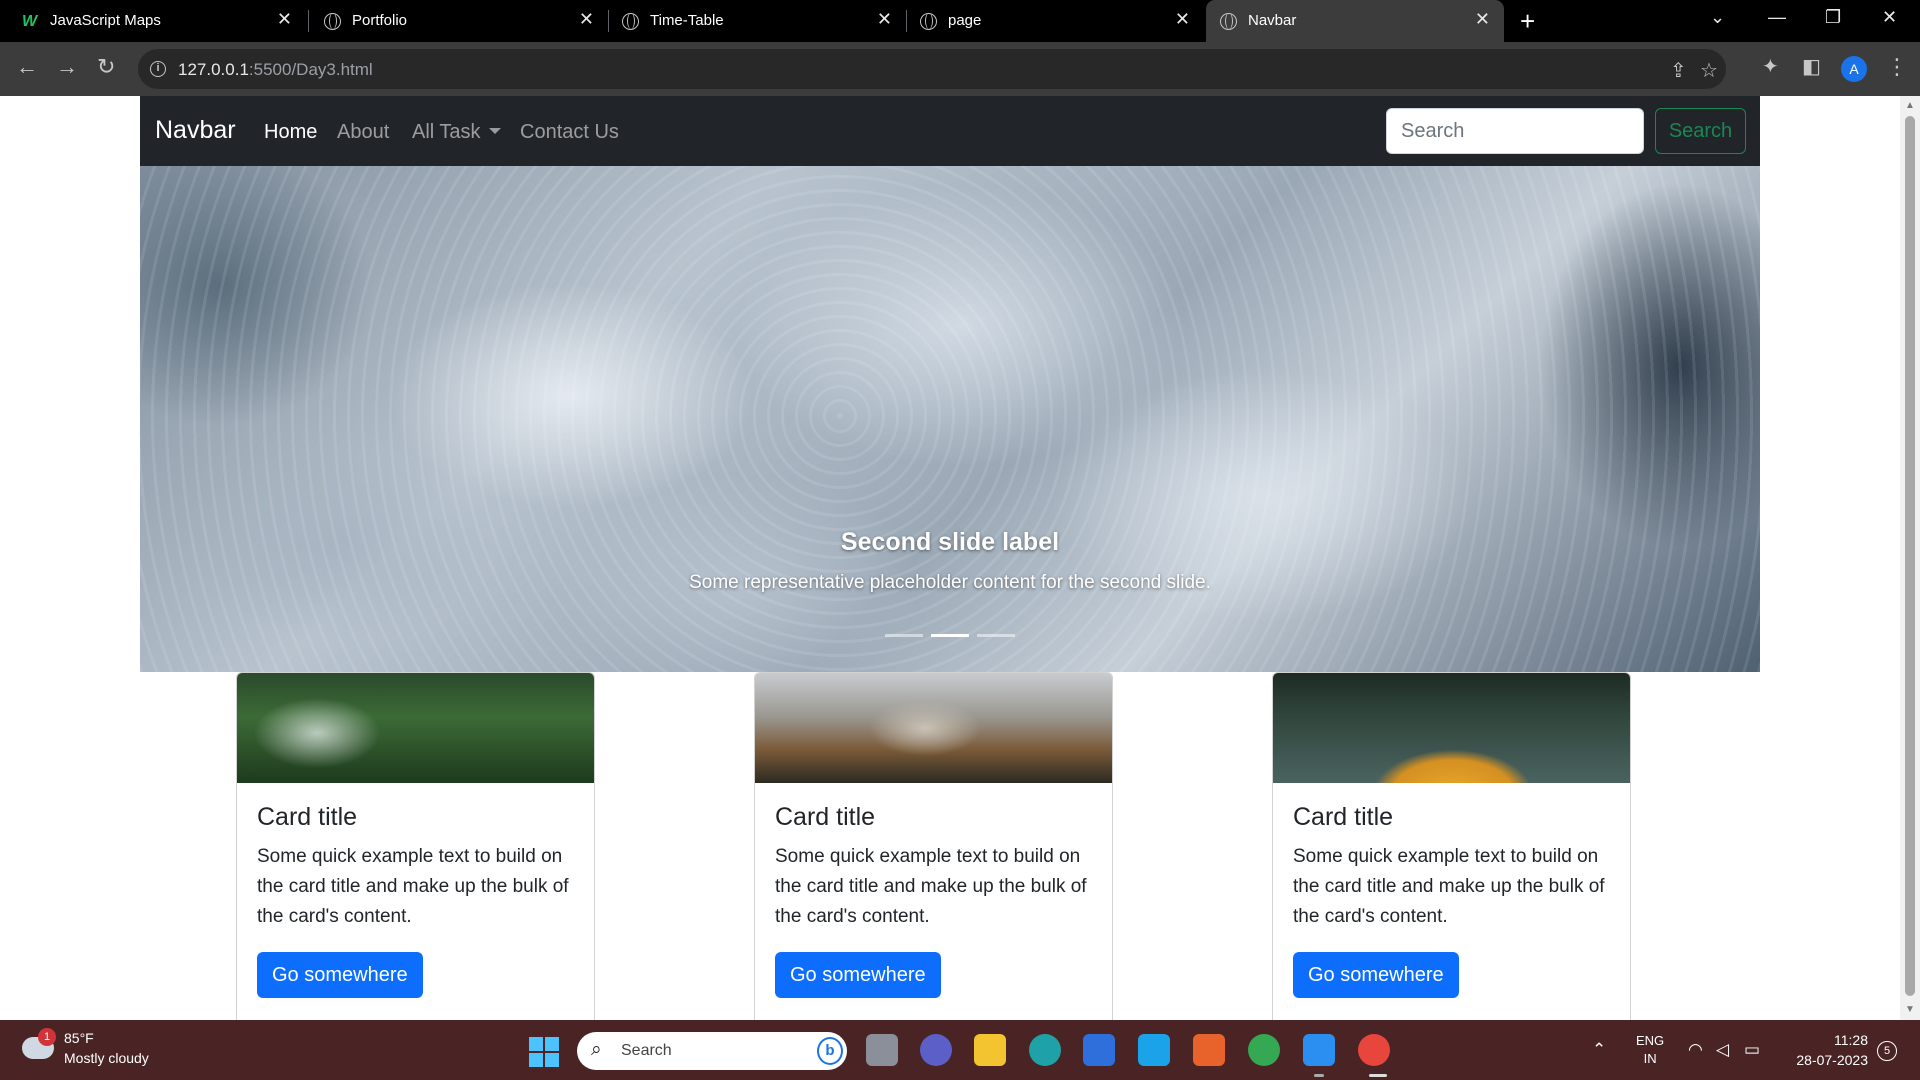 The height and width of the screenshot is (1080, 1920). Describe the element at coordinates (1599, 1050) in the screenshot. I see `tray-chevron-up-icon: ⌃` at that location.